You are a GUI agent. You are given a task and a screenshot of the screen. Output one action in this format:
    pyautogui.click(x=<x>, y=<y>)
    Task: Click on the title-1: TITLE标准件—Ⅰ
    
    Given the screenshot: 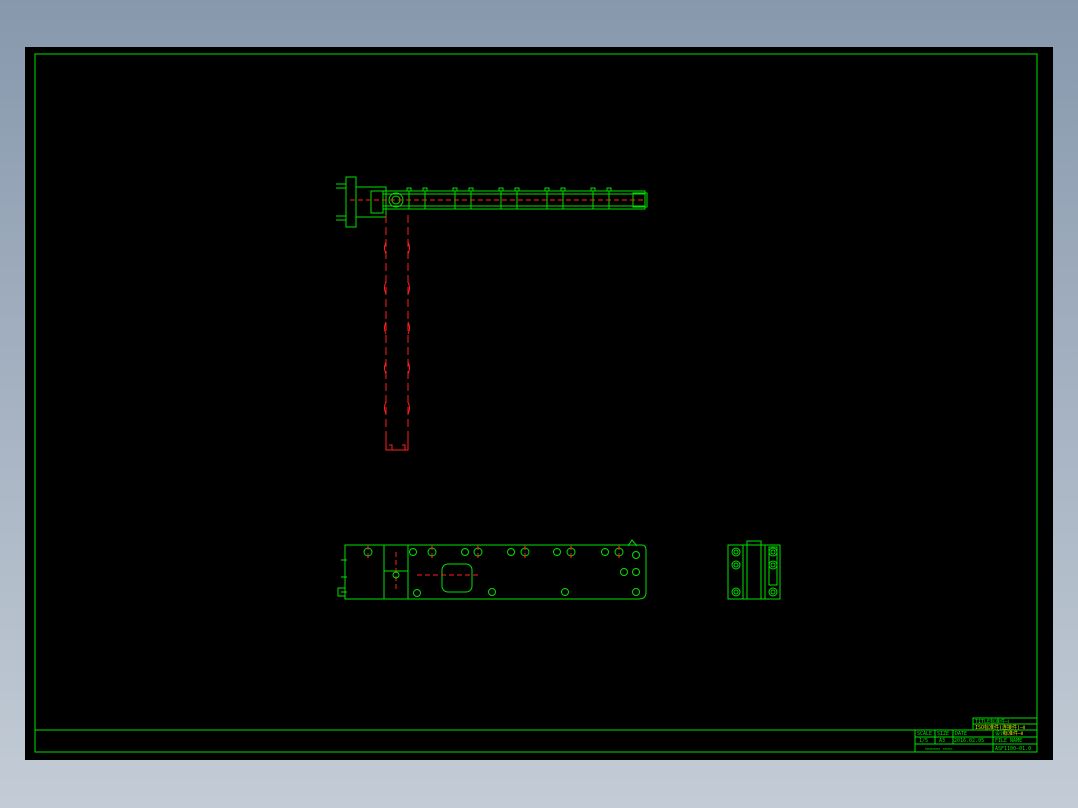 What is the action you would take?
    pyautogui.click(x=992, y=721)
    